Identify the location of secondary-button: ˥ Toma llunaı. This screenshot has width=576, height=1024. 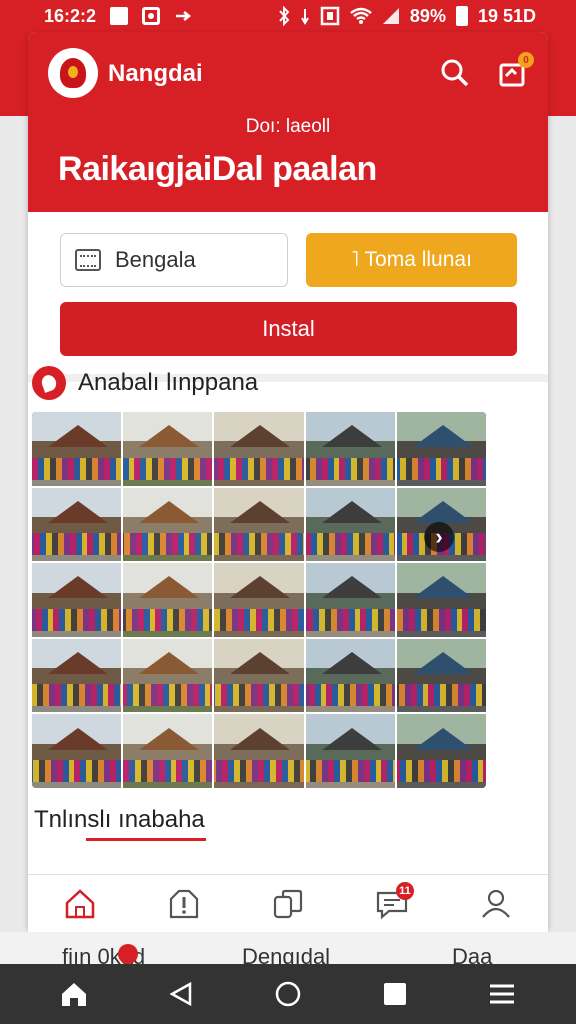
(411, 260).